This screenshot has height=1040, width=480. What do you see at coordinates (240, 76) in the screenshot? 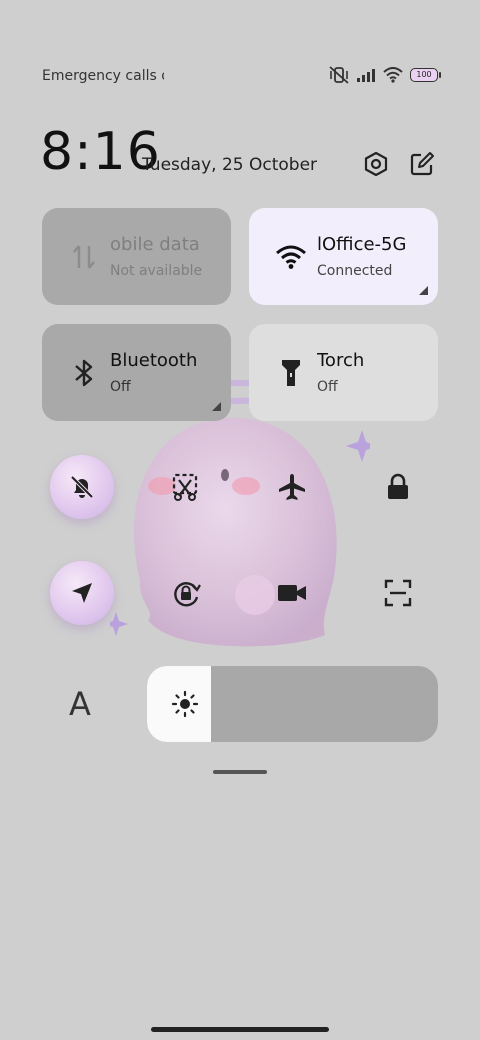
I see `status-bar: Emergency calls o 100` at bounding box center [240, 76].